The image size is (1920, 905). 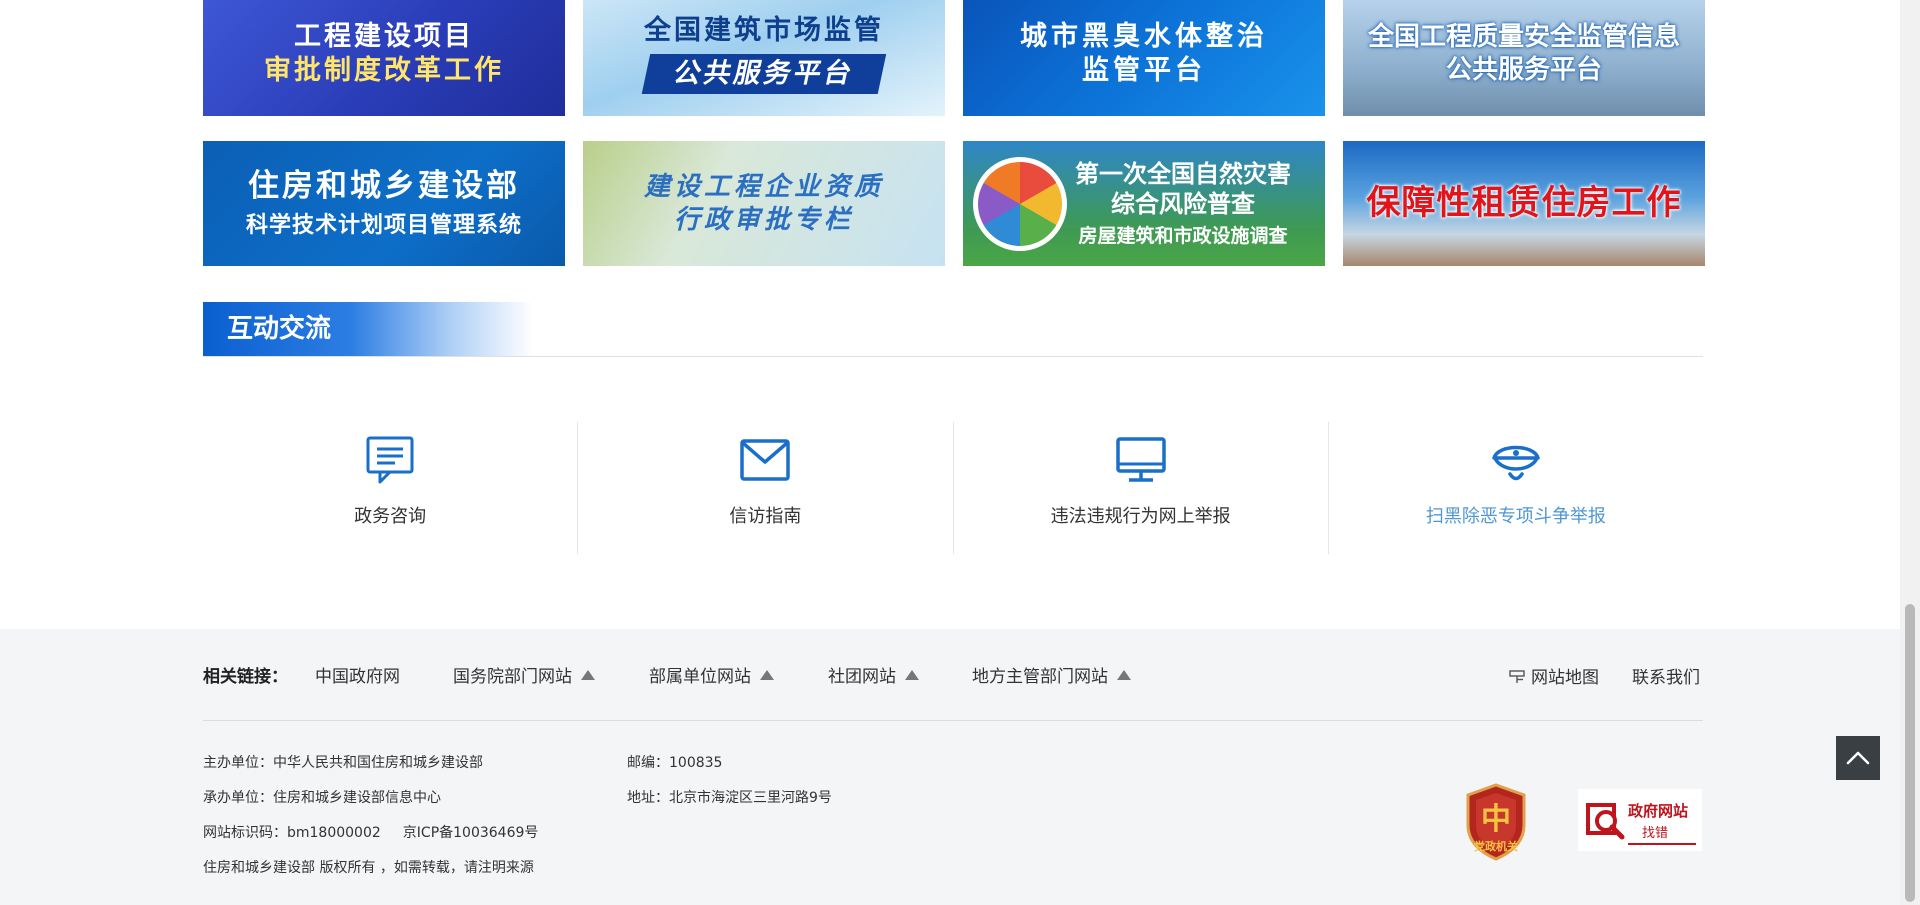 What do you see at coordinates (1496, 846) in the screenshot?
I see `svg-text: 党政机关` at bounding box center [1496, 846].